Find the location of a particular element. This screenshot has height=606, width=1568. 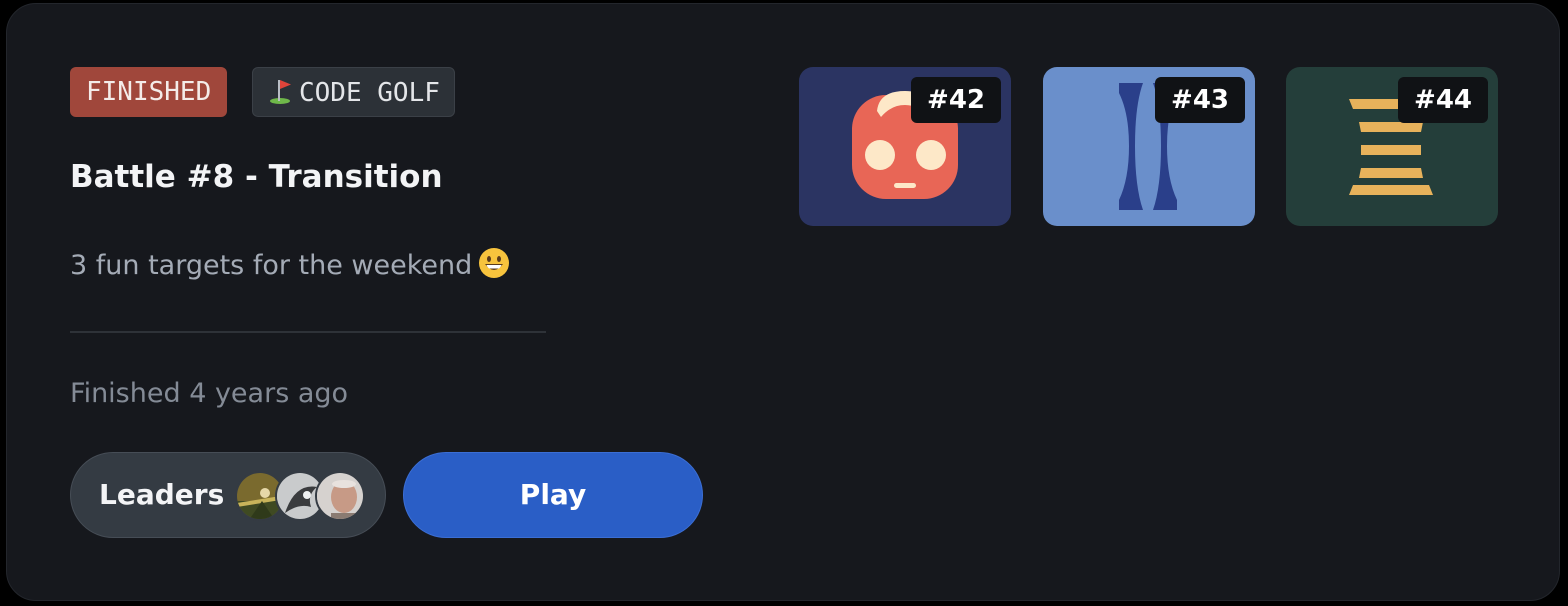

target-number: #43 is located at coordinates (1200, 100).